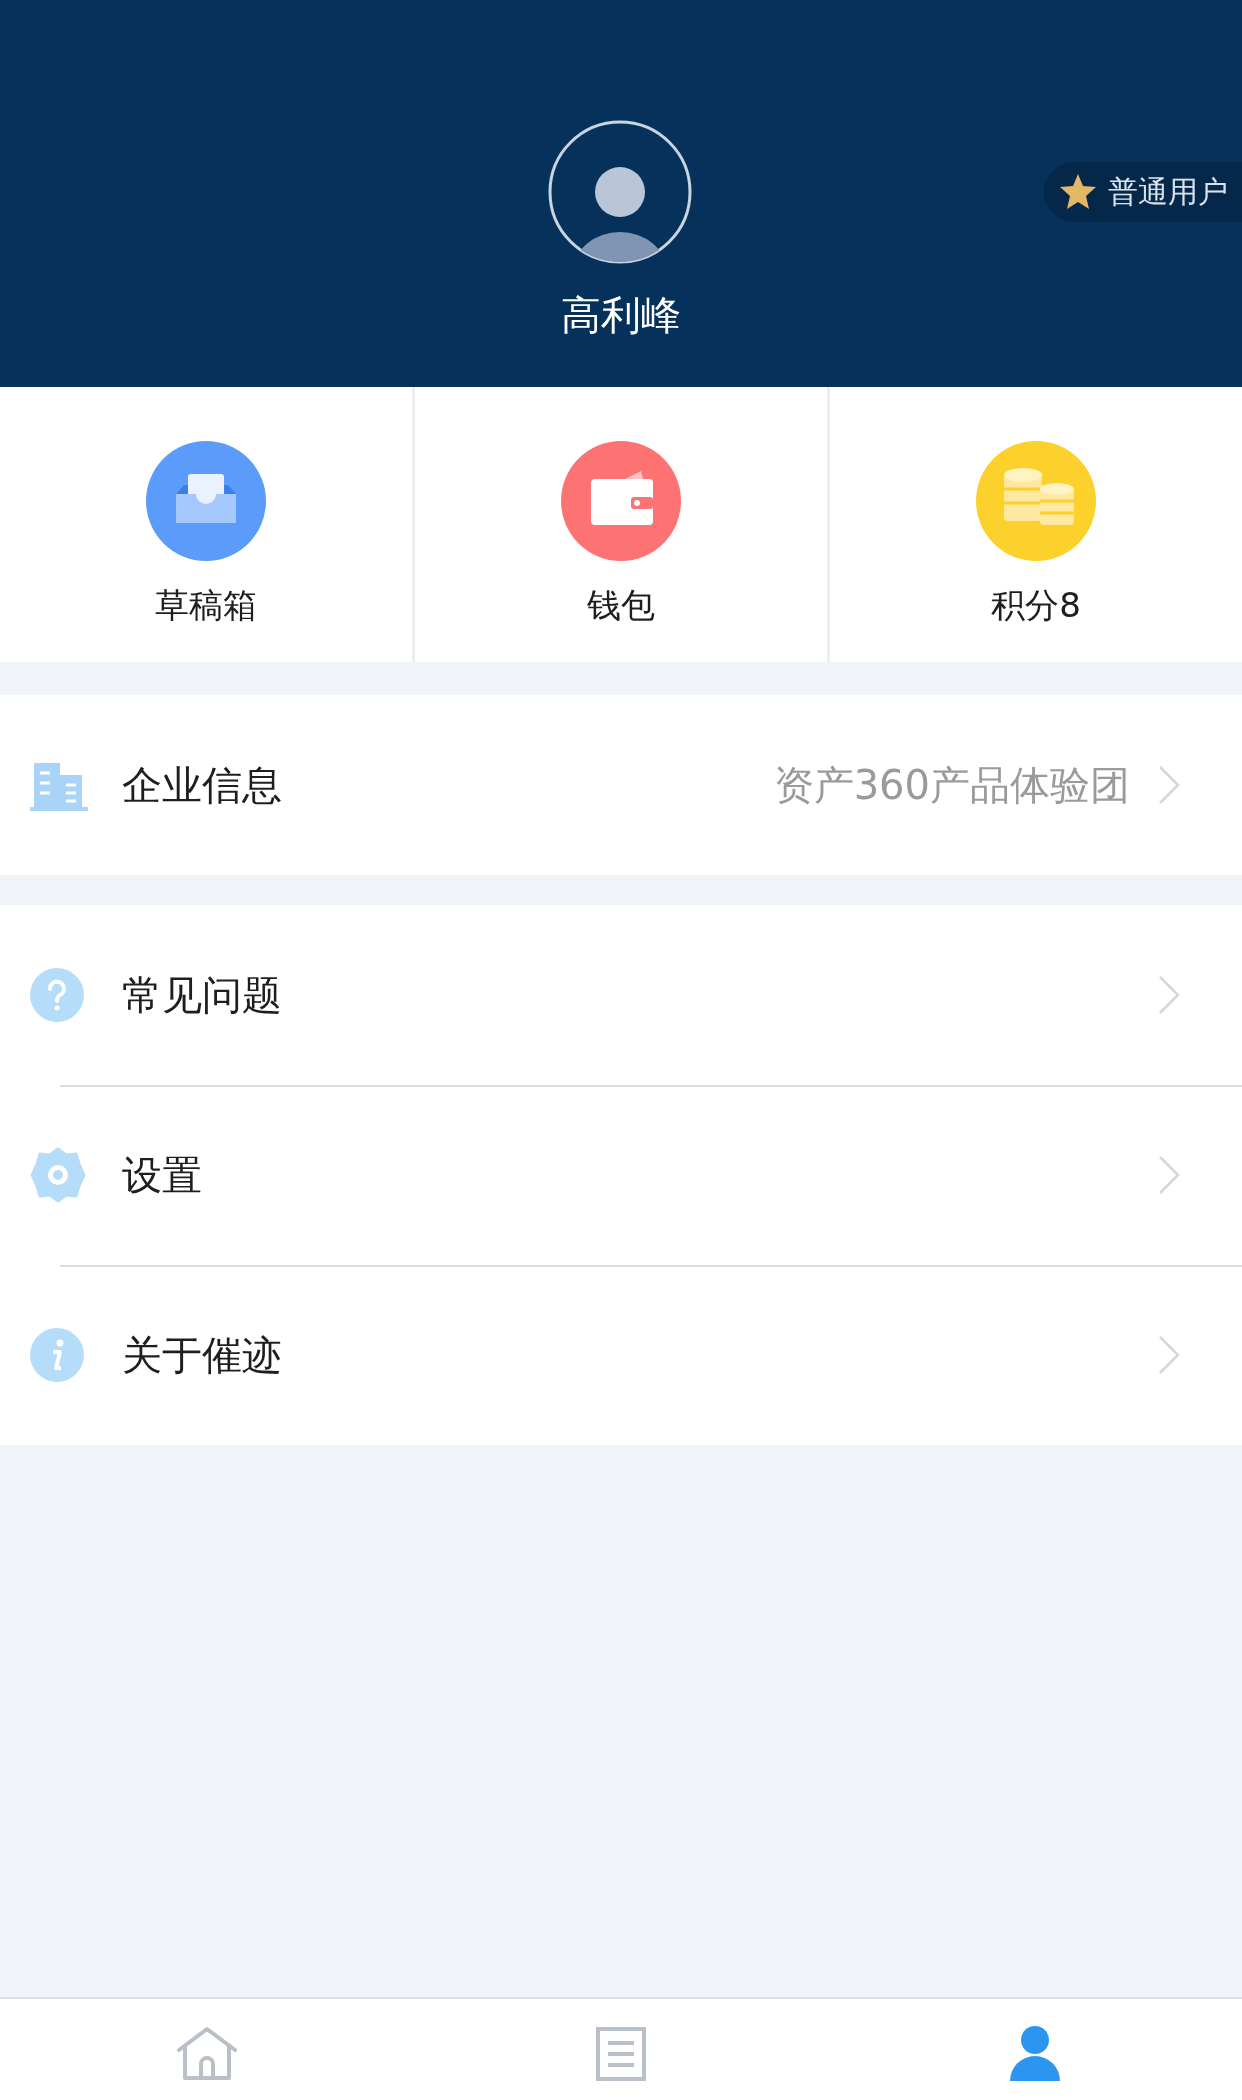 The width and height of the screenshot is (1242, 2100). What do you see at coordinates (206, 501) in the screenshot?
I see `inbox-tray-icon` at bounding box center [206, 501].